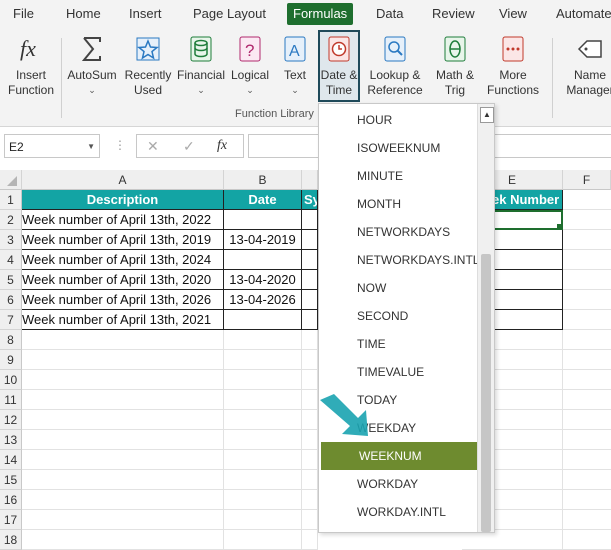 Image resolution: width=611 pixels, height=550 pixels. What do you see at coordinates (513, 14) in the screenshot?
I see `menu-view: View` at bounding box center [513, 14].